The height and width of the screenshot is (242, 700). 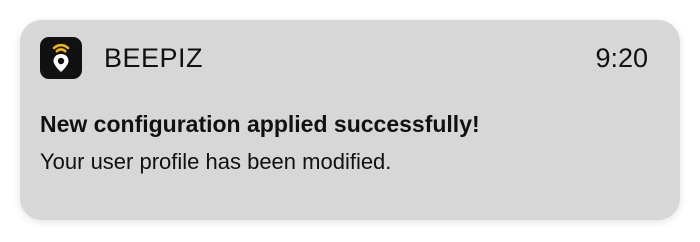 I want to click on app-name: BEEPIZ, so click(x=154, y=58).